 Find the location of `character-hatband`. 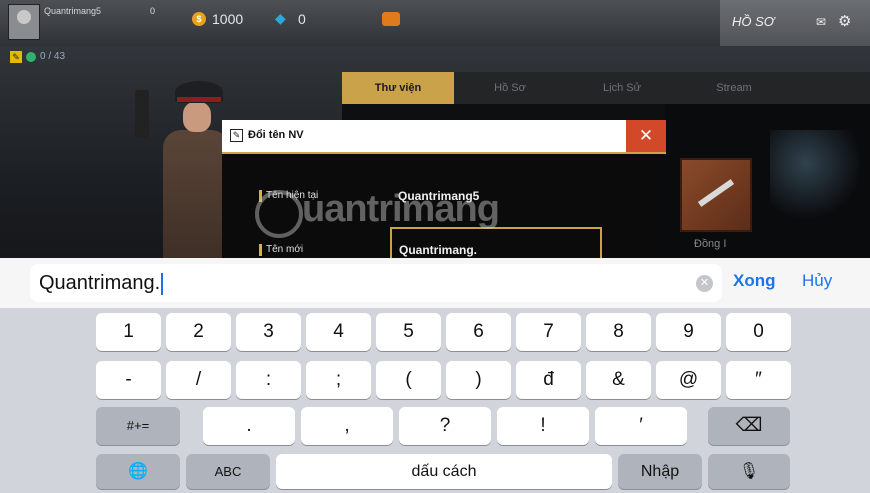

character-hatband is located at coordinates (199, 99).